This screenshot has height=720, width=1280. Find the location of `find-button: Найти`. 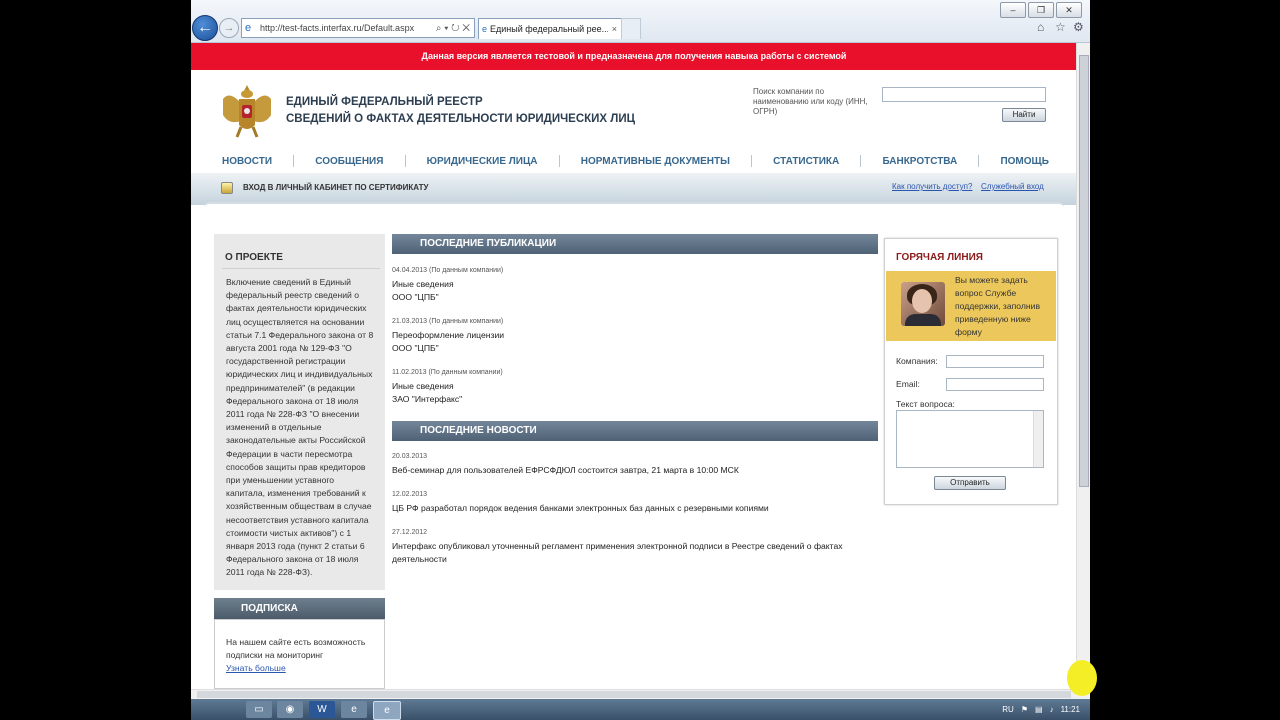

find-button: Найти is located at coordinates (1024, 115).